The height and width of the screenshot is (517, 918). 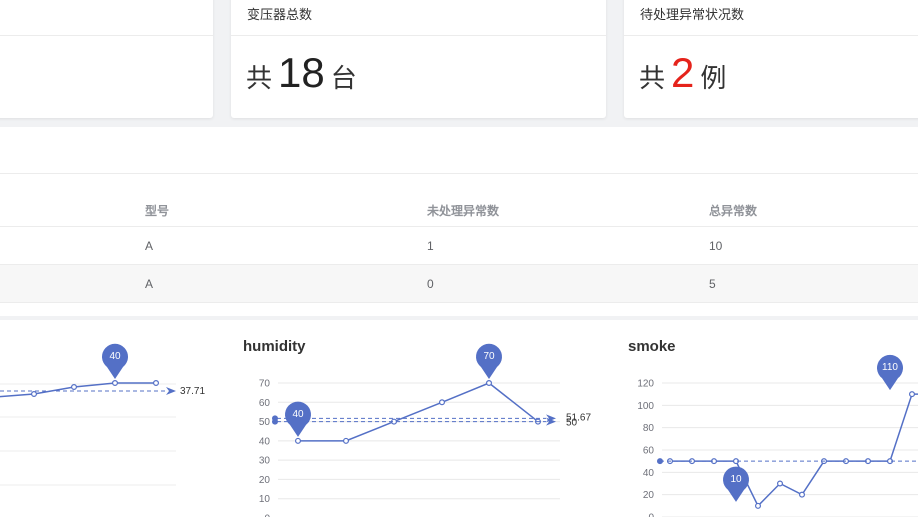 What do you see at coordinates (265, 422) in the screenshot?
I see `y-tick-label: 50` at bounding box center [265, 422].